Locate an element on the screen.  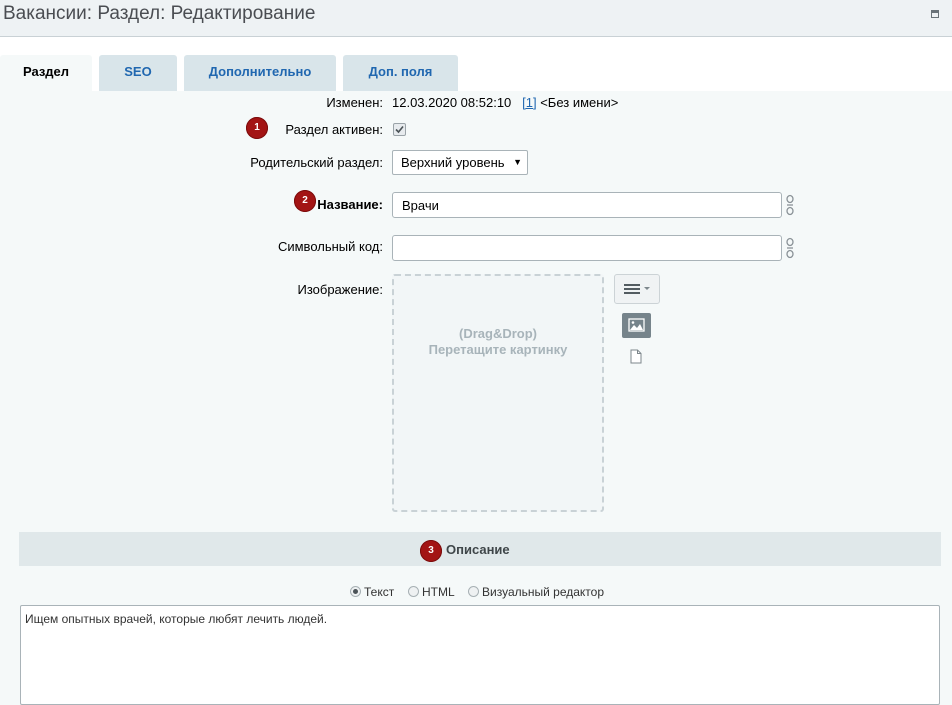
maximize-icon is located at coordinates (935, 14).